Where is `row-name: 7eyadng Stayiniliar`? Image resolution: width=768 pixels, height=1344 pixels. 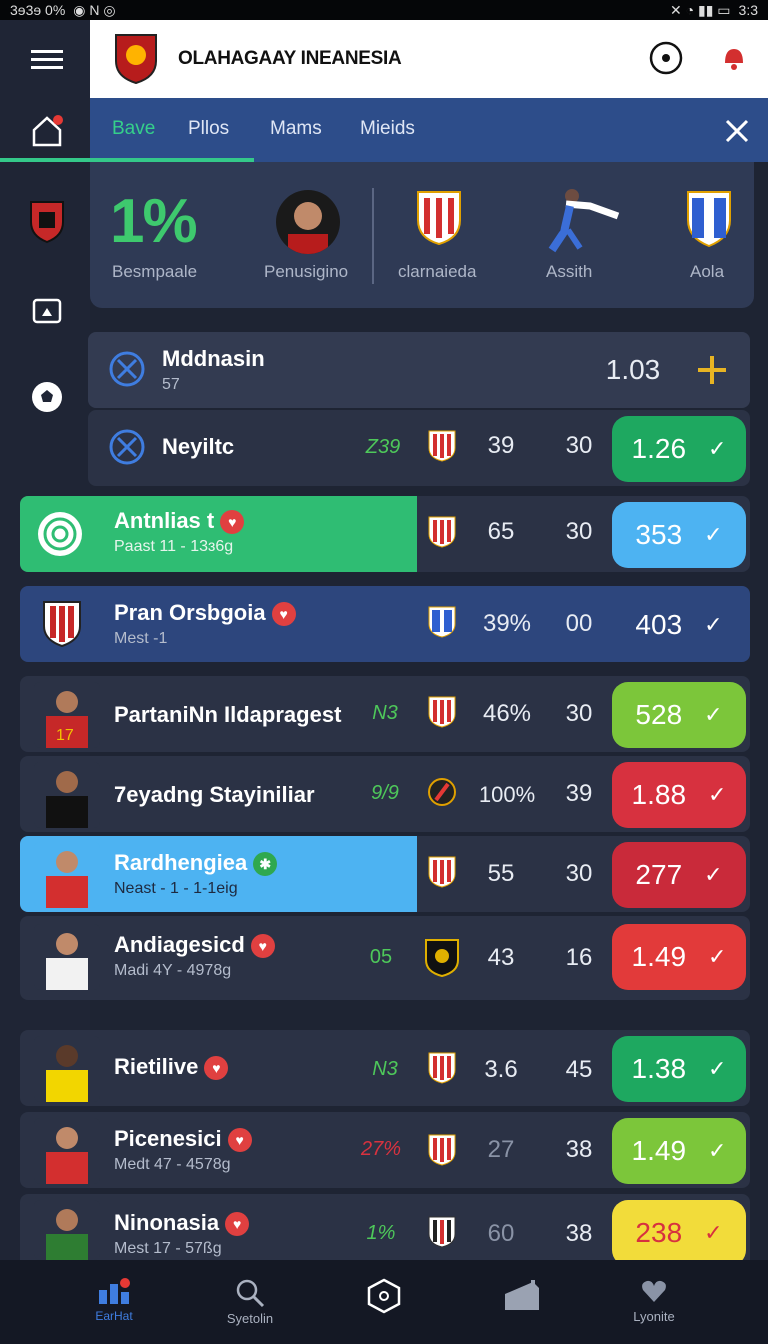 row-name: 7eyadng Stayiniliar is located at coordinates (214, 794).